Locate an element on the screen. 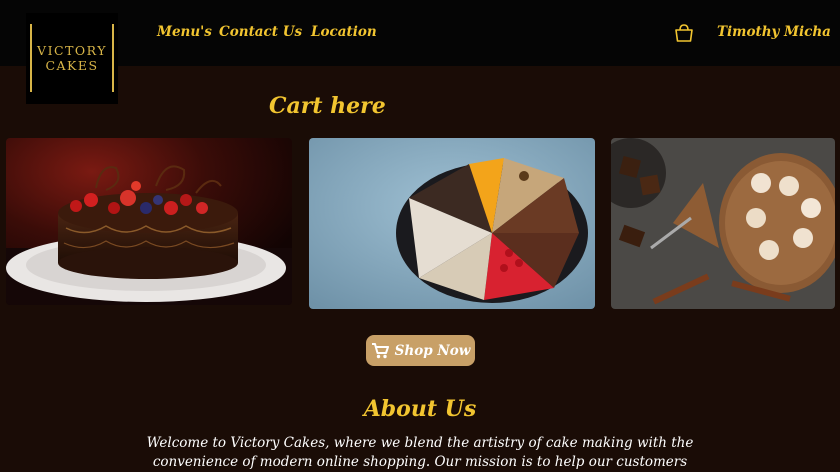 The height and width of the screenshot is (472, 840). navbar: Menu's Contact Us Location Timothy Micha is located at coordinates (420, 33).